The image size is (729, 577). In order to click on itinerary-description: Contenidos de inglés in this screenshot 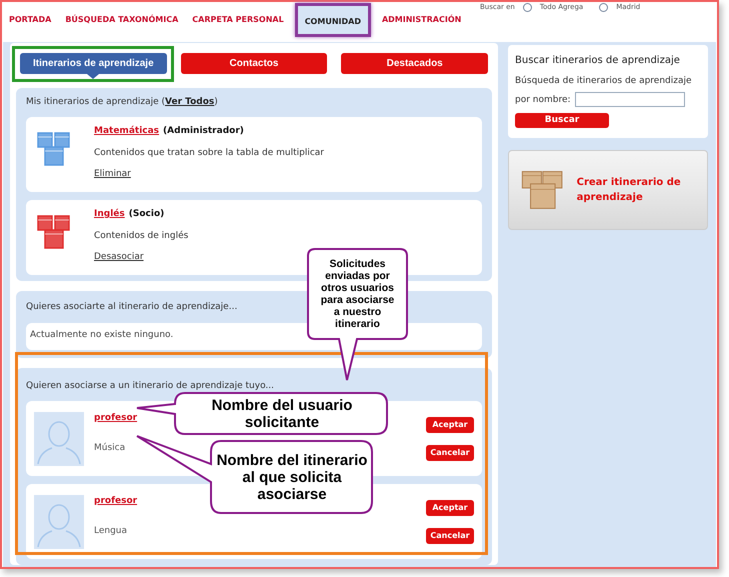, I will do `click(141, 236)`.